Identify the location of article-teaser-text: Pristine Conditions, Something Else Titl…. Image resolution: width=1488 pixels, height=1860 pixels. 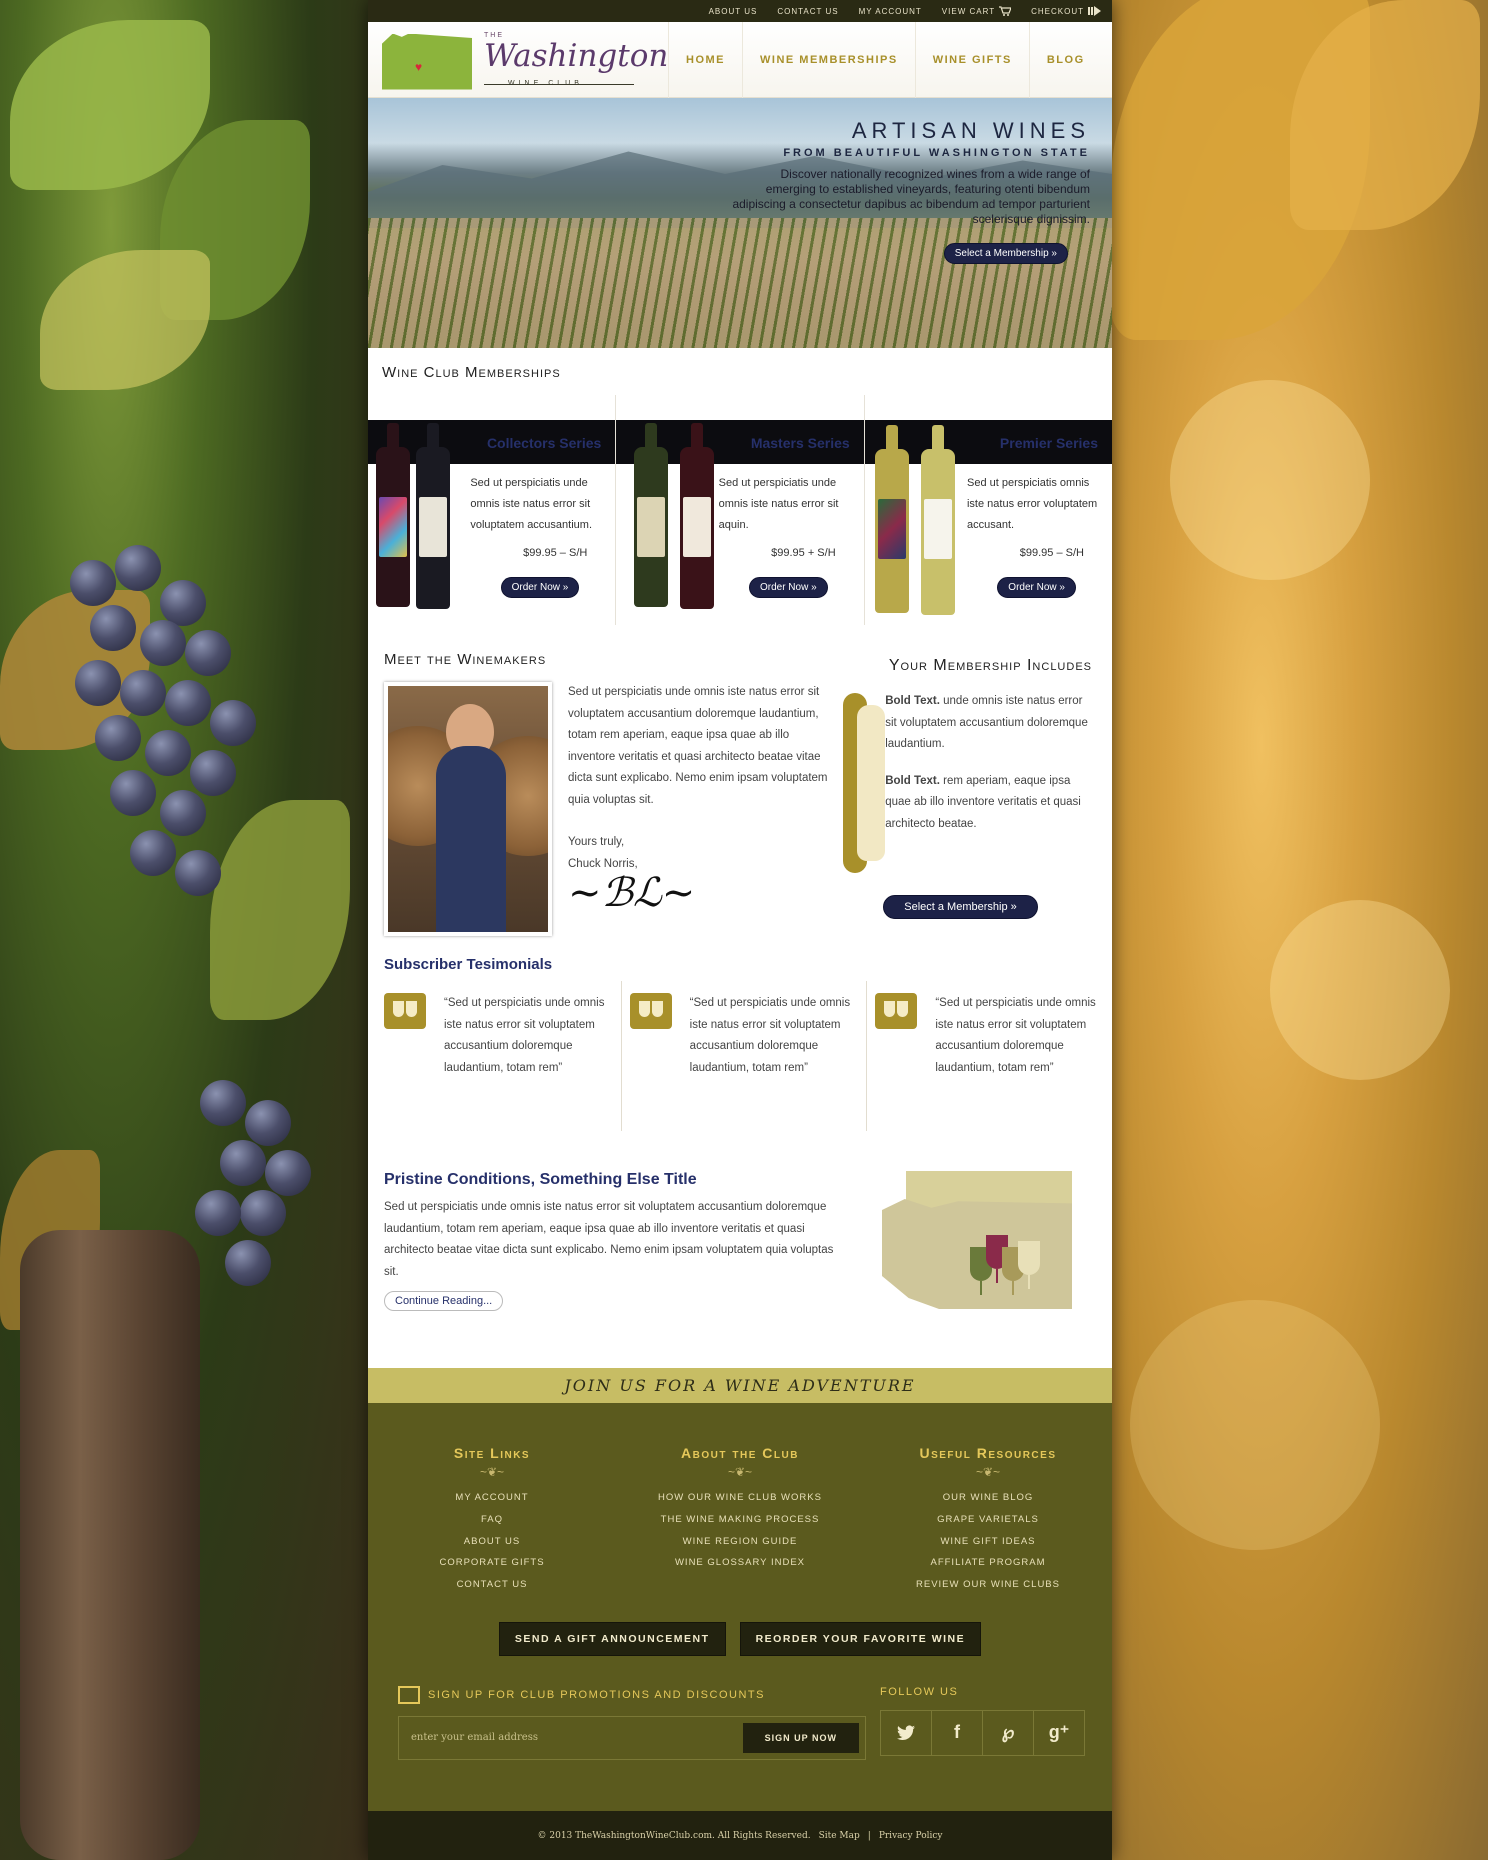
(614, 1241).